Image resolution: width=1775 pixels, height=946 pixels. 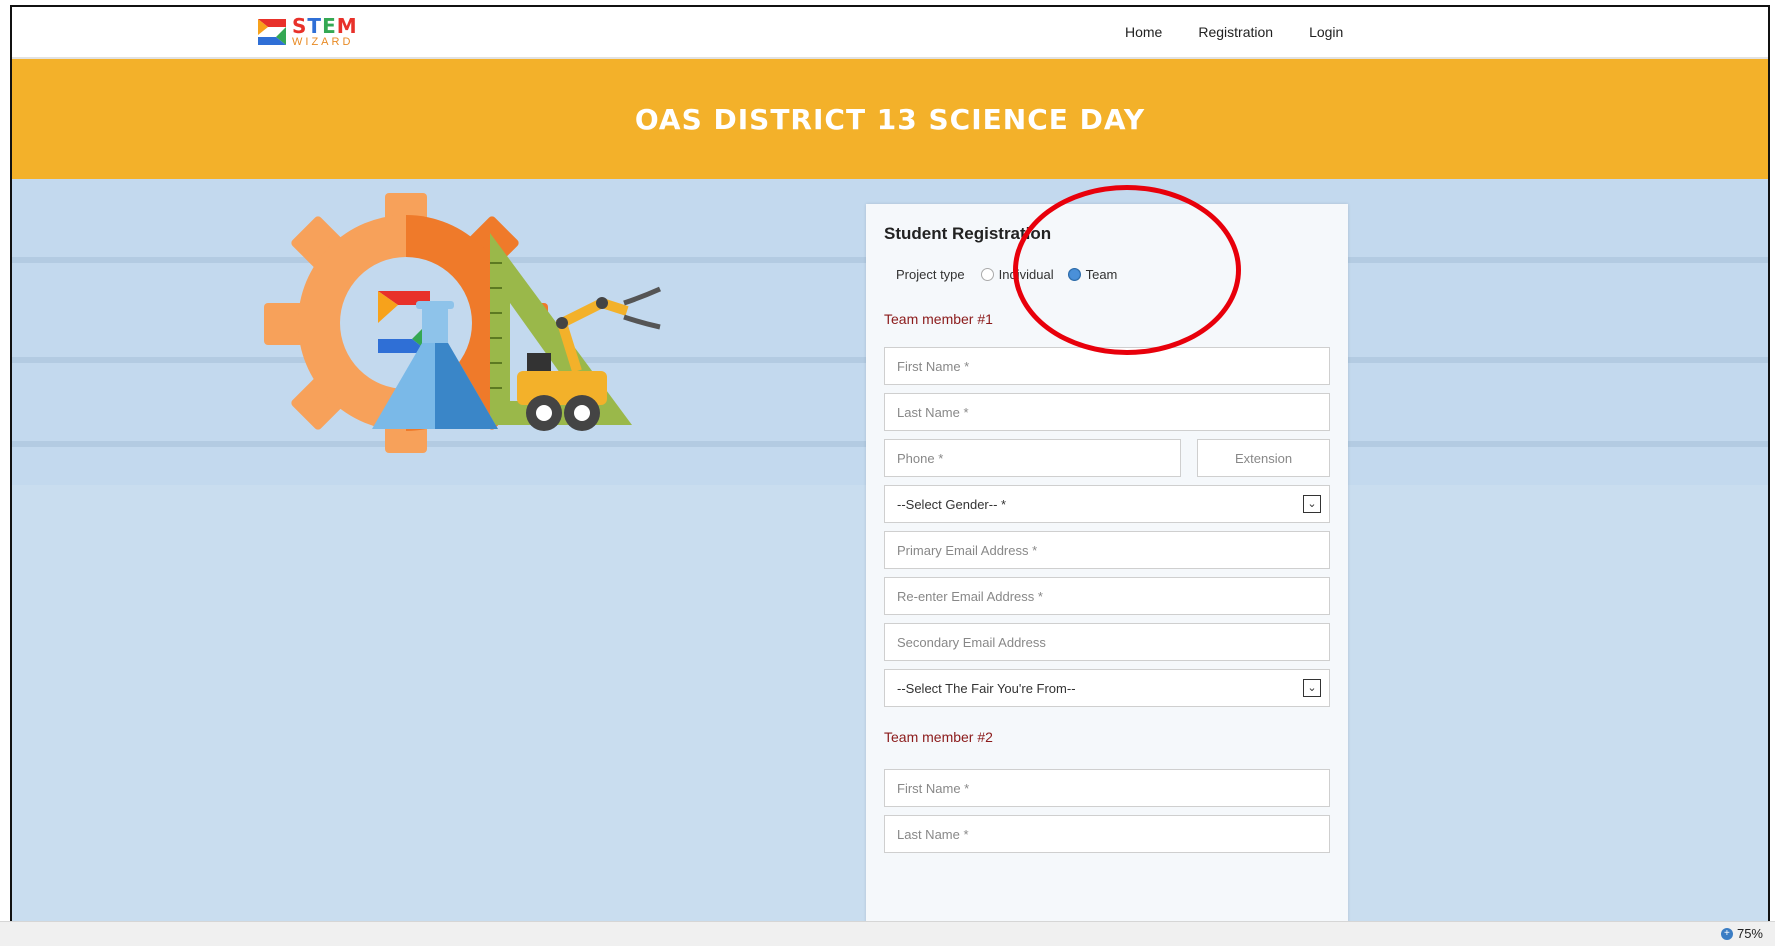 I want to click on top-navbar: STEM WIZARD Home Registration Login, so click(x=890, y=33).